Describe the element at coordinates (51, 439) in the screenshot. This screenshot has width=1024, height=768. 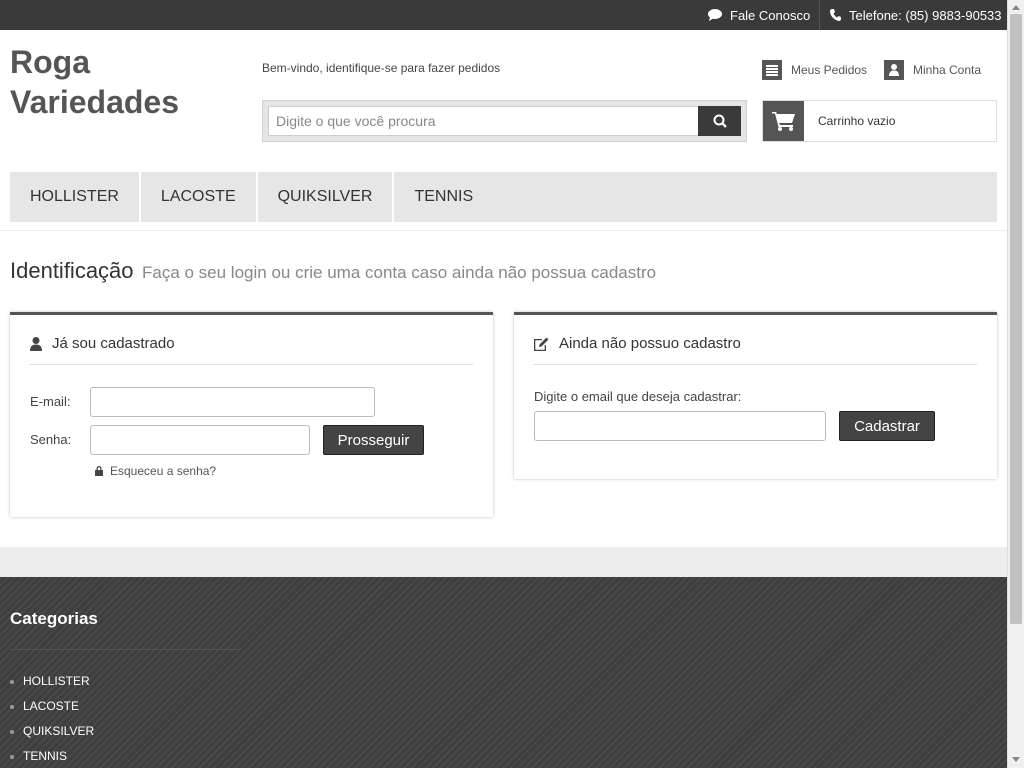
I see `password-label: Senha:` at that location.